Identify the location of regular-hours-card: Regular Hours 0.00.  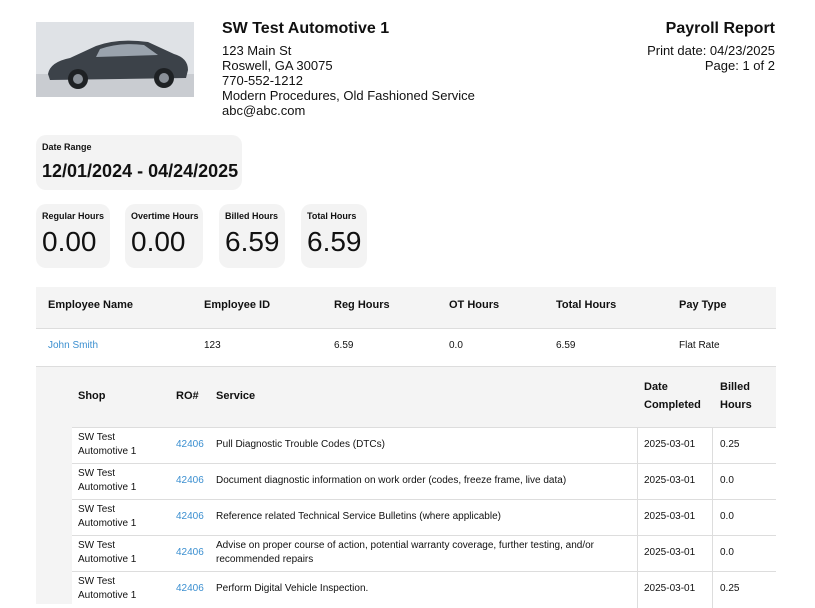
(73, 236).